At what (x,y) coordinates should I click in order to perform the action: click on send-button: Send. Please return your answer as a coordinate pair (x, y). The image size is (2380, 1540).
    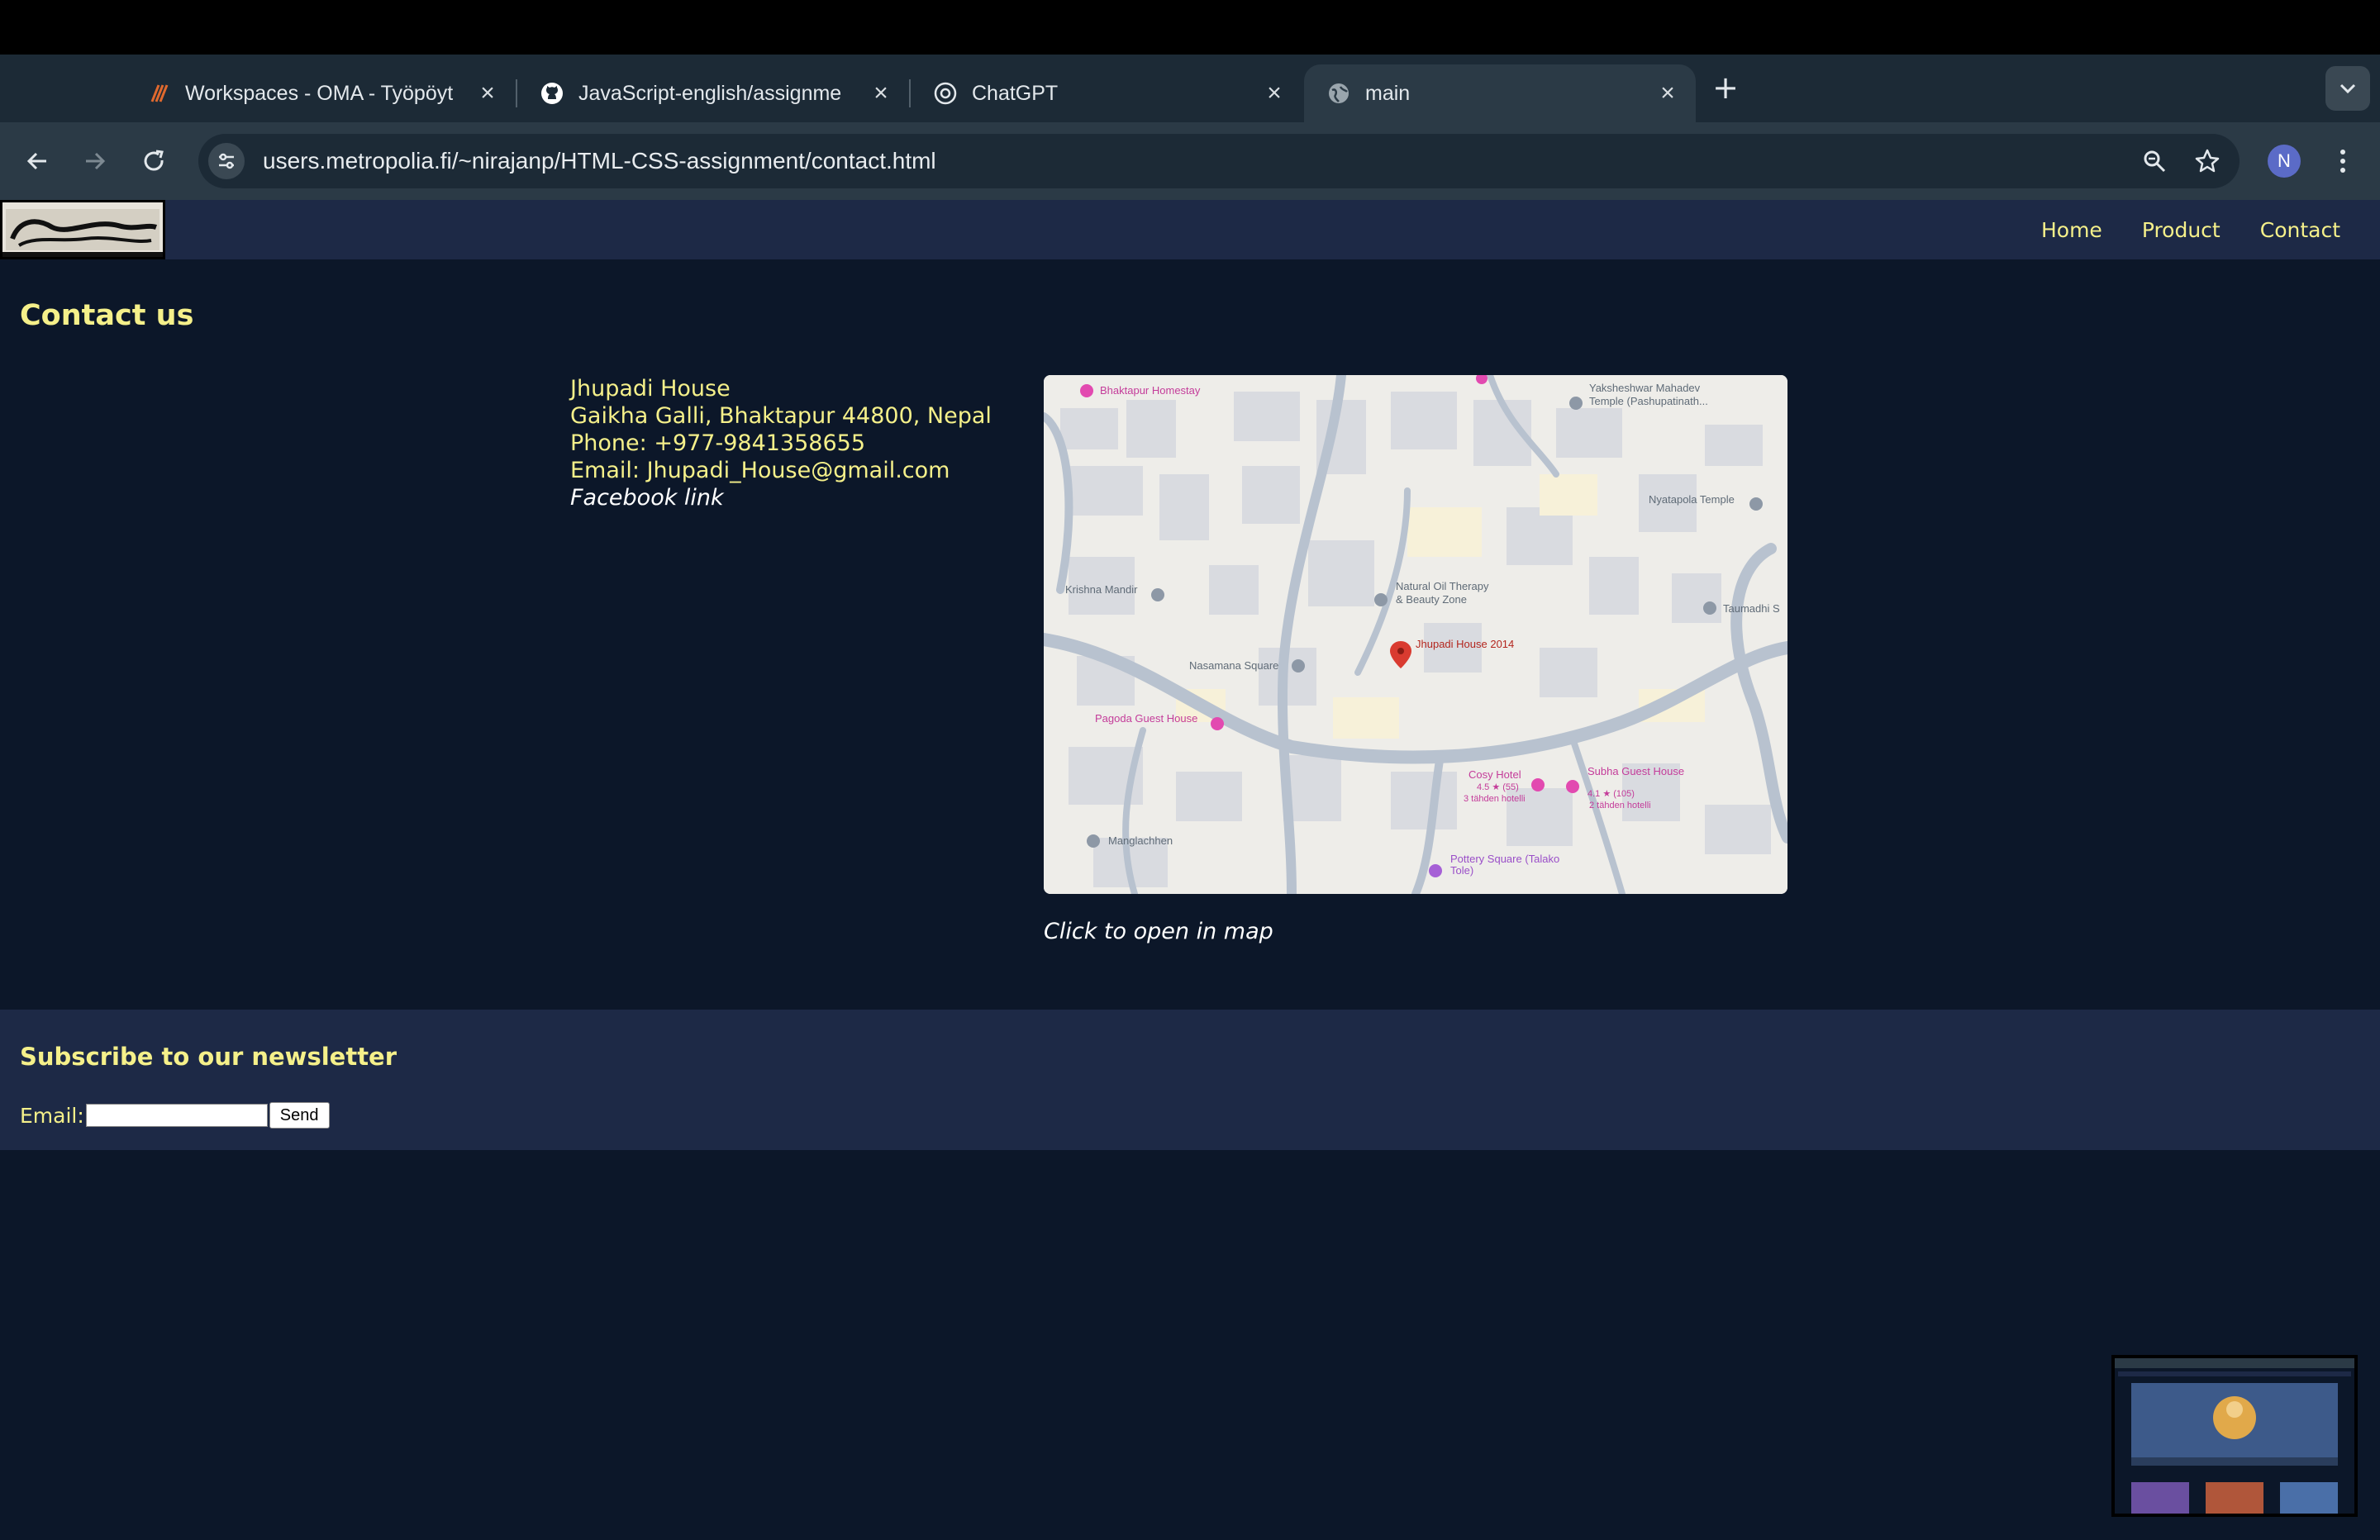
    Looking at the image, I should click on (299, 1115).